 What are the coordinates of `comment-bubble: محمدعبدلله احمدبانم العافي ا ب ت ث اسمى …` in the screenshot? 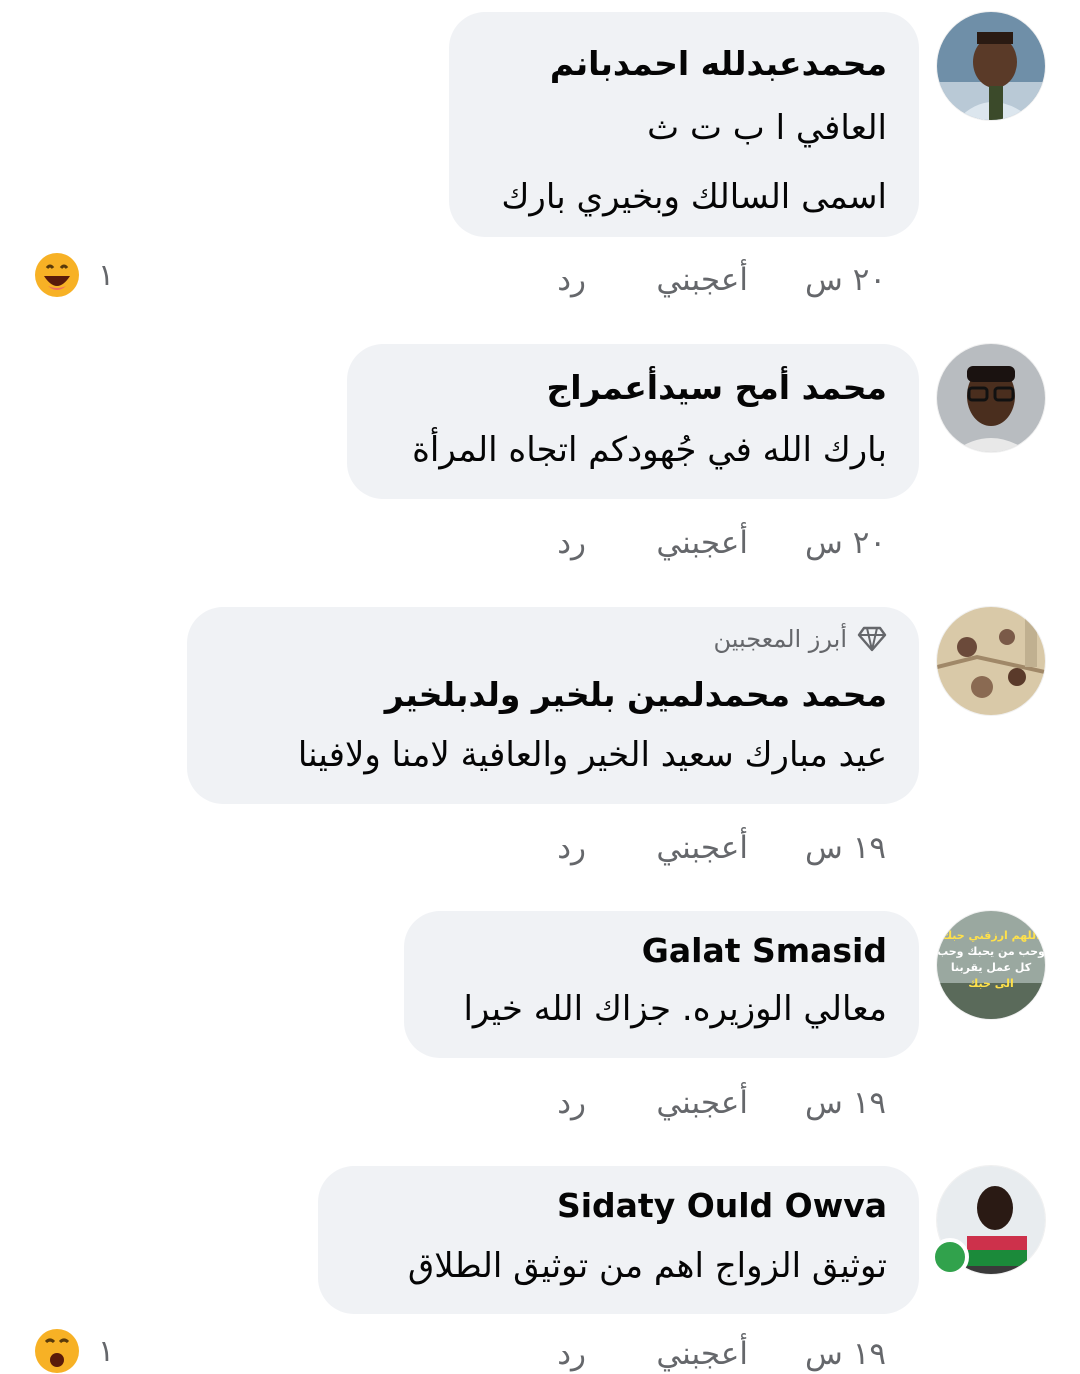 It's located at (684, 124).